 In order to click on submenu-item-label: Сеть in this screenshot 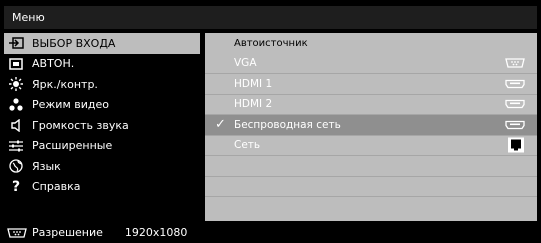, I will do `click(247, 145)`.